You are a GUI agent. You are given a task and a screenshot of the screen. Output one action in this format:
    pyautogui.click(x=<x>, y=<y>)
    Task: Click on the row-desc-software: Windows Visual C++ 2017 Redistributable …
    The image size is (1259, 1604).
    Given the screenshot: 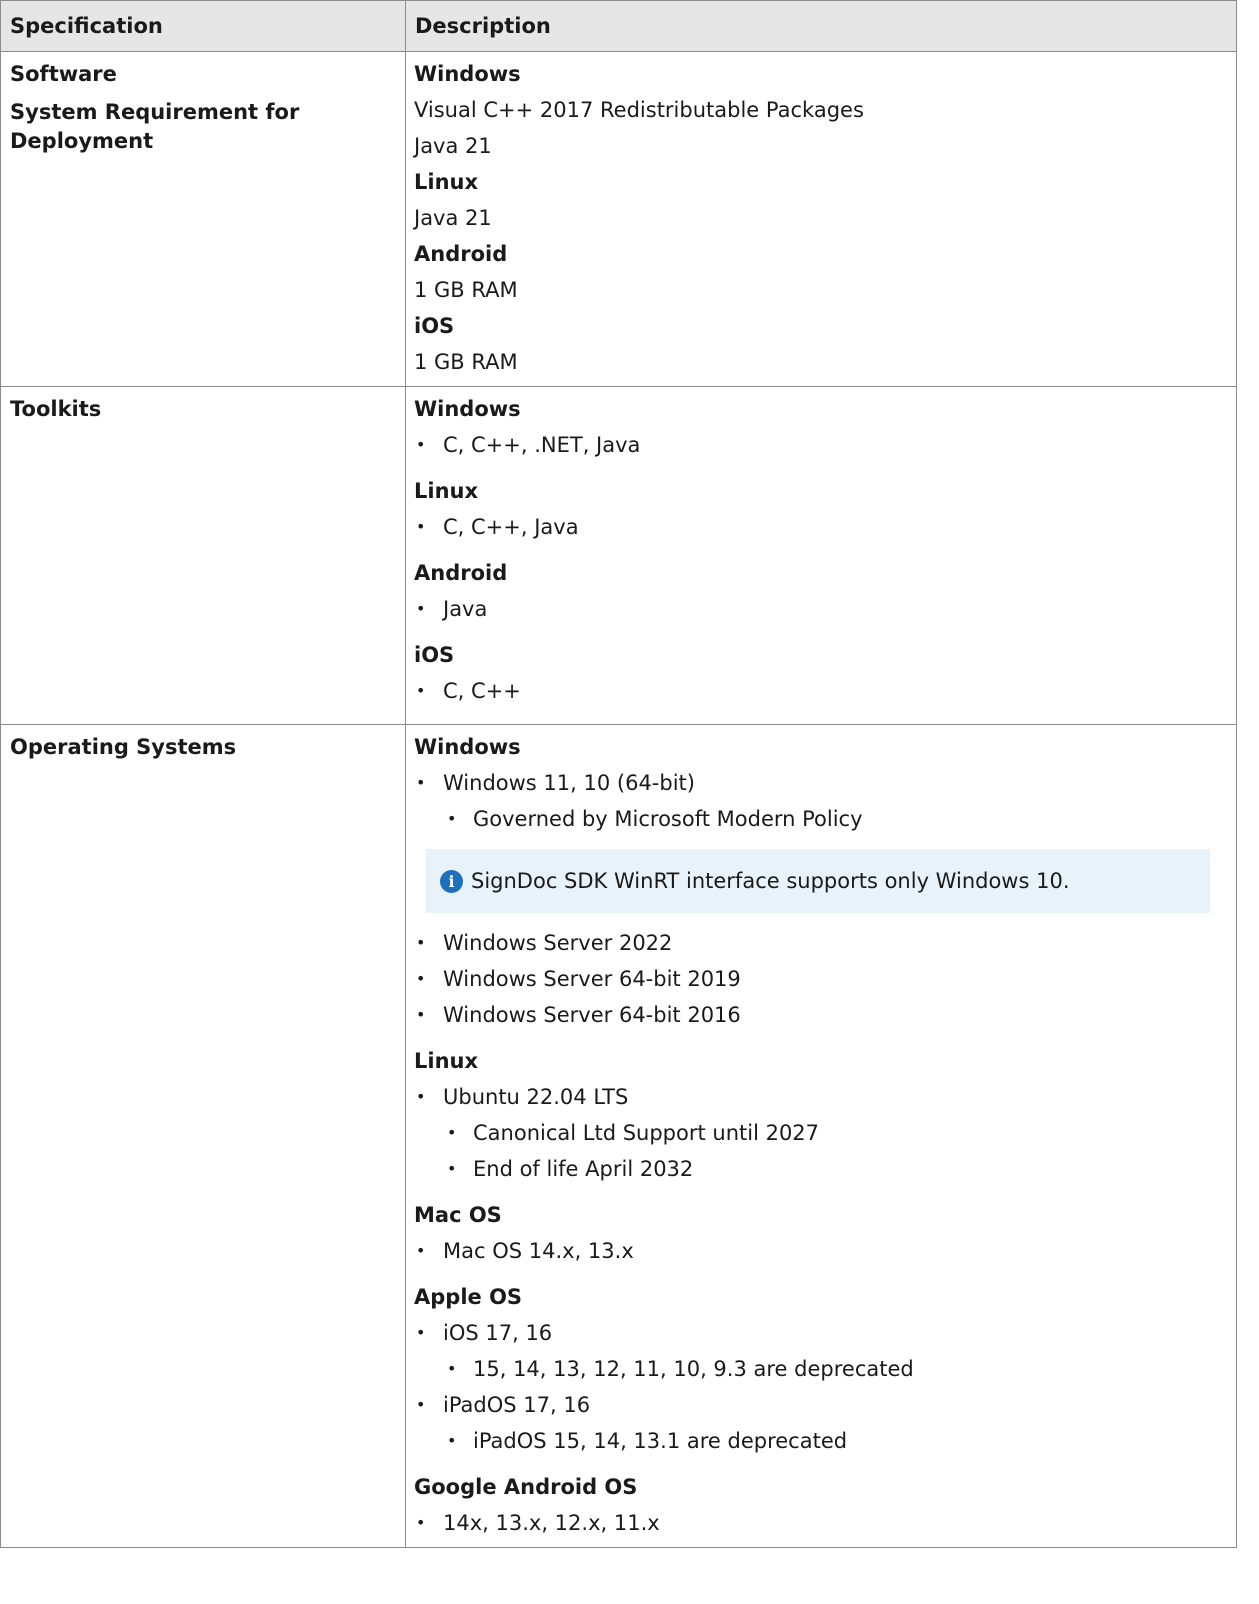 What is the action you would take?
    pyautogui.click(x=821, y=219)
    